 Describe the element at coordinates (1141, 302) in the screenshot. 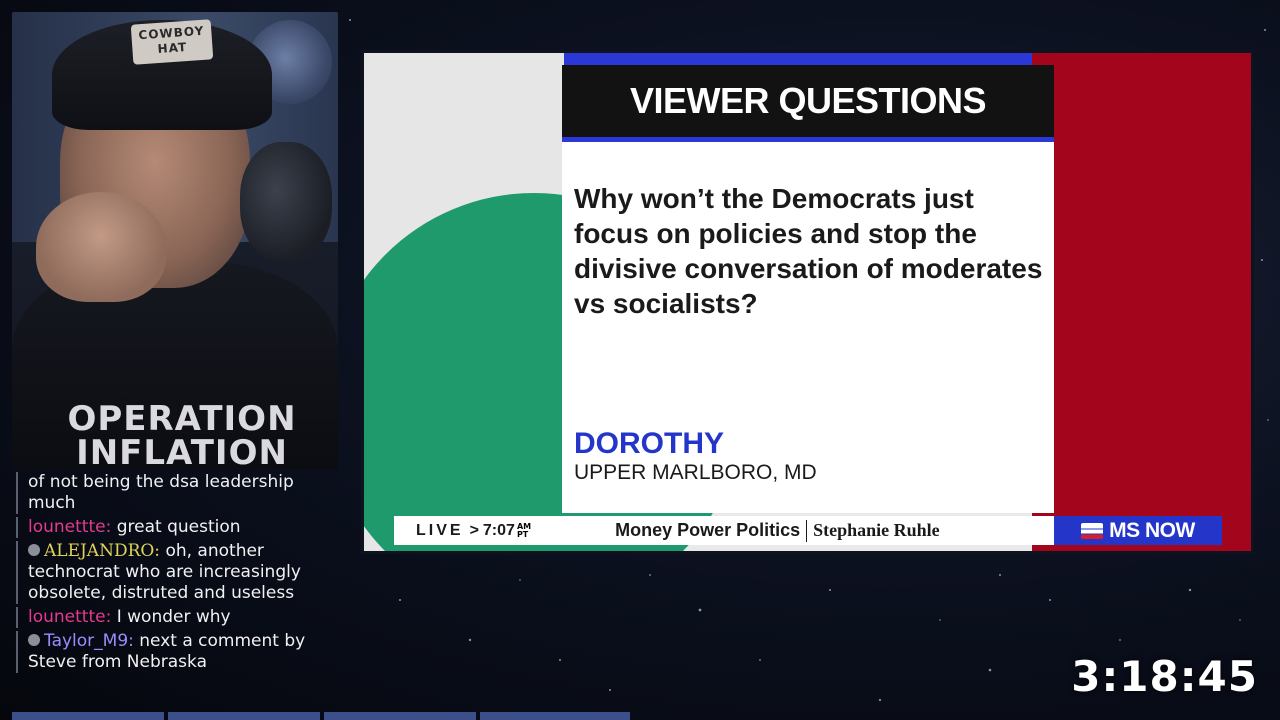

I see `background-panel-red` at that location.